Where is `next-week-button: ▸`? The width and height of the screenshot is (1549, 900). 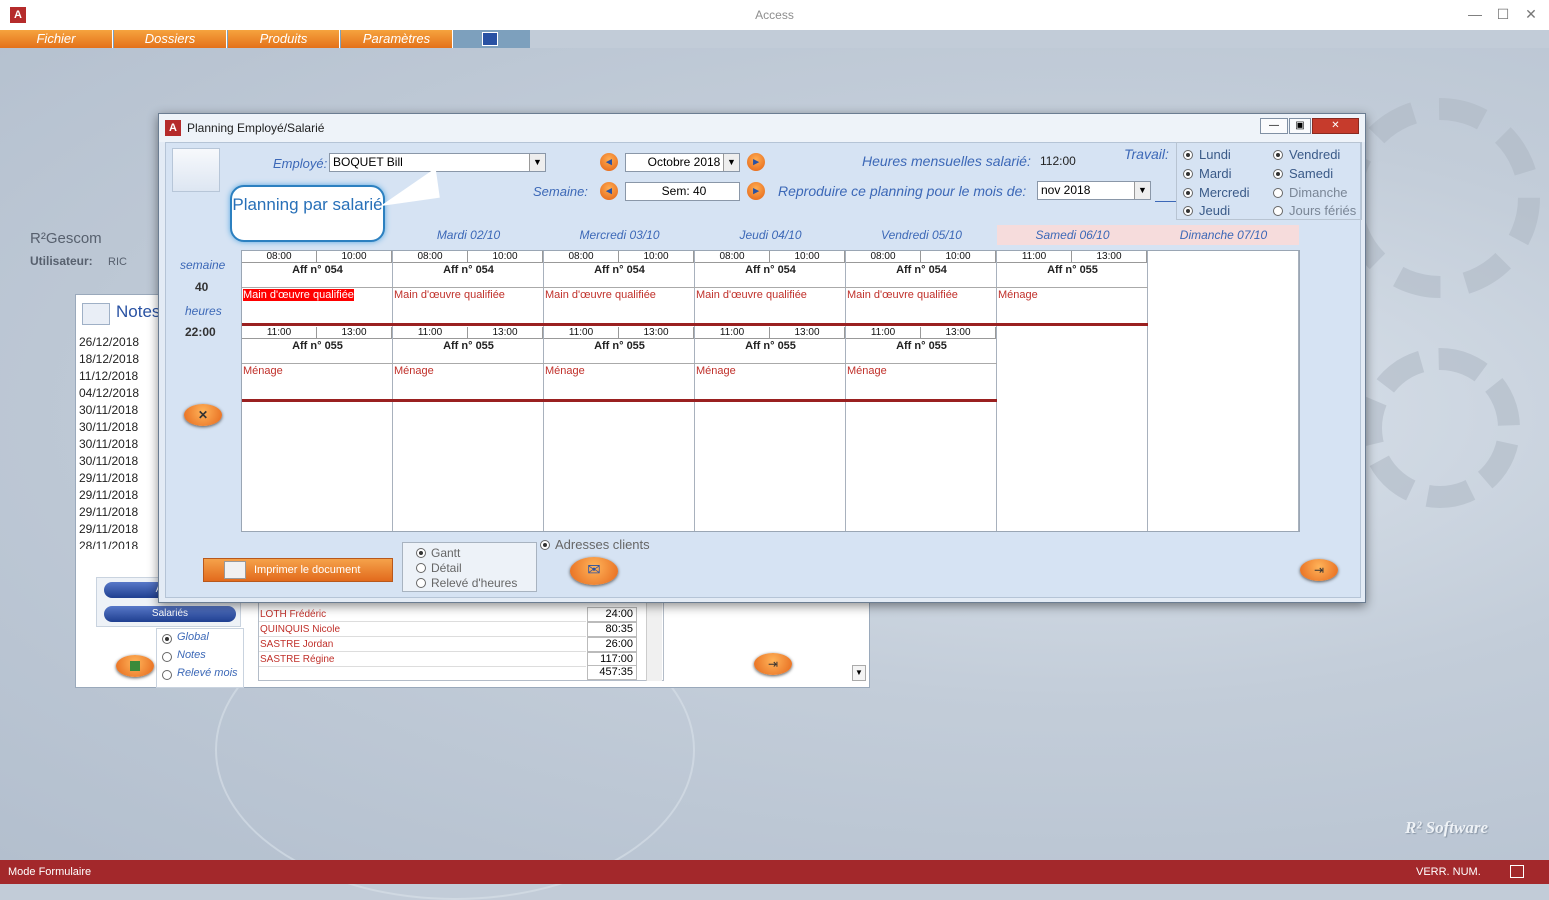 next-week-button: ▸ is located at coordinates (756, 191).